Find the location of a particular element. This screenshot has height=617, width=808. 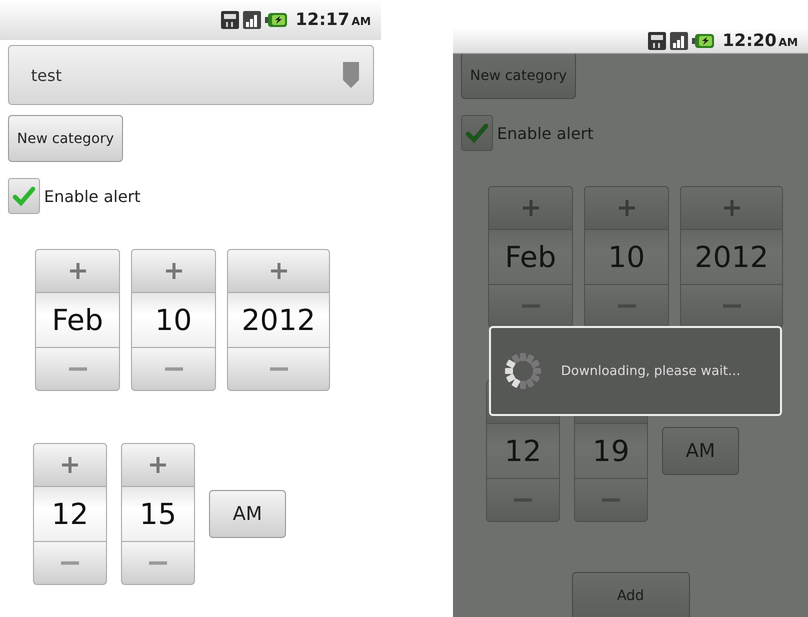

new-category-button: New category is located at coordinates (65, 138).